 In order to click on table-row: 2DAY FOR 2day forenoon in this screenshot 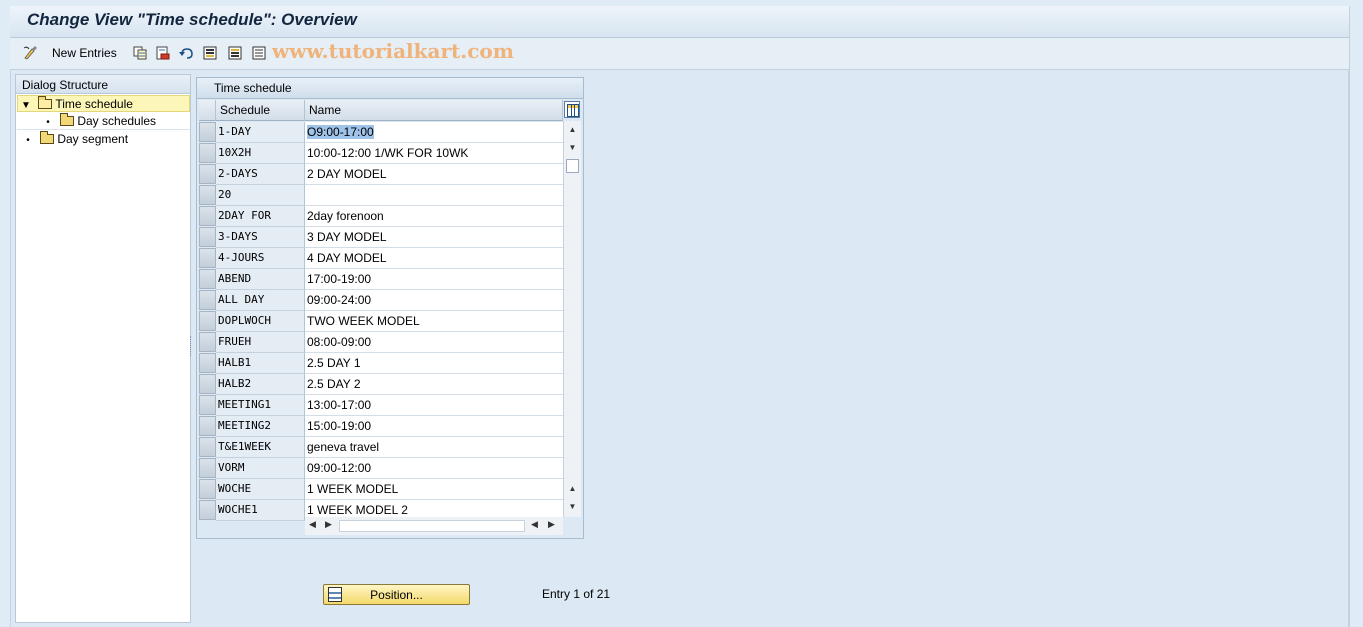, I will do `click(381, 216)`.